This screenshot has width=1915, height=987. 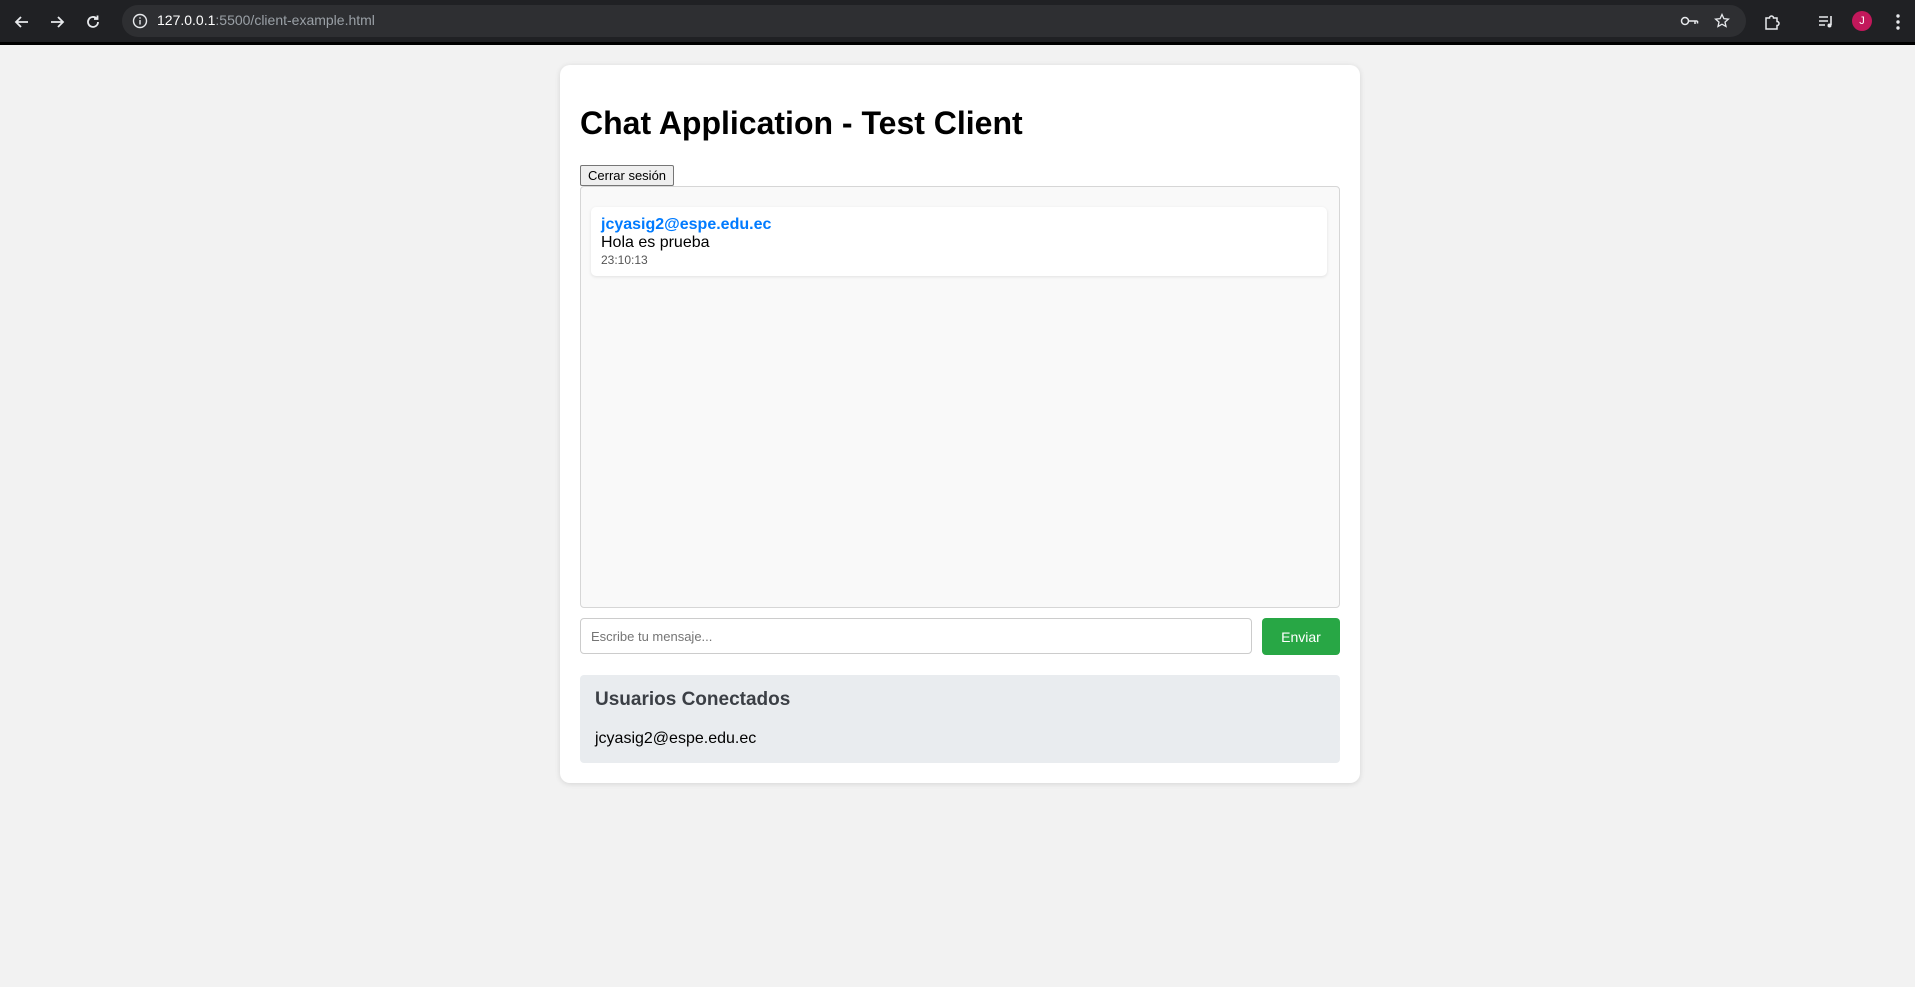 I want to click on key-icon, so click(x=1690, y=21).